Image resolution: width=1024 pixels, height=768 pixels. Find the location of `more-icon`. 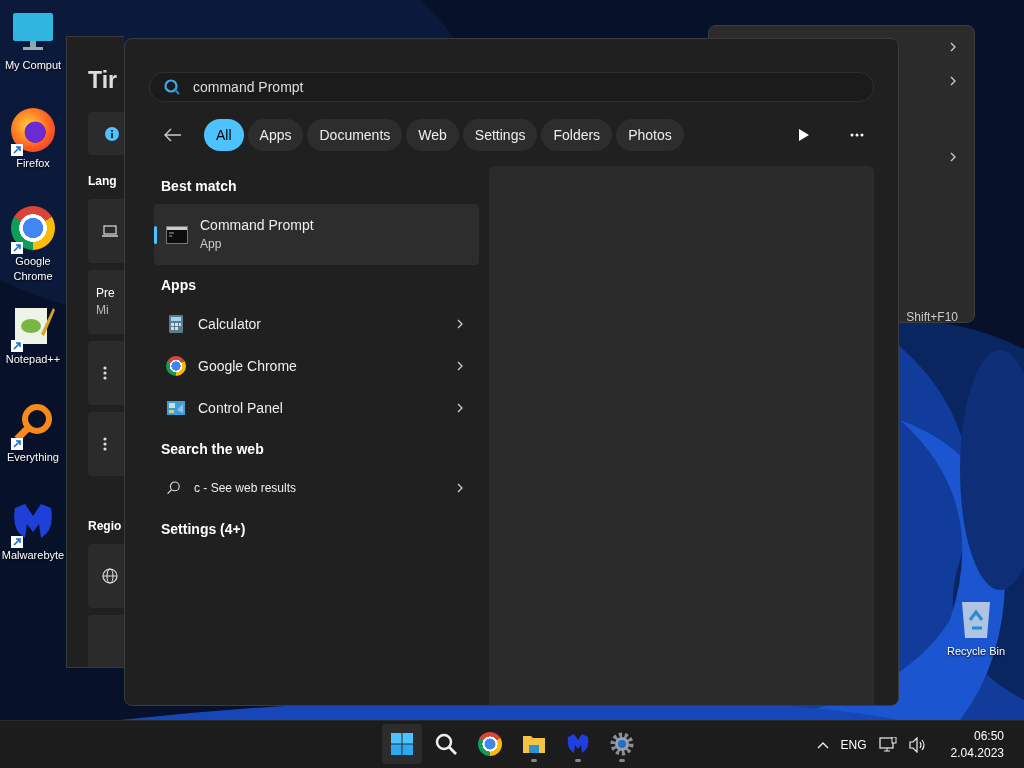

more-icon is located at coordinates (857, 135).